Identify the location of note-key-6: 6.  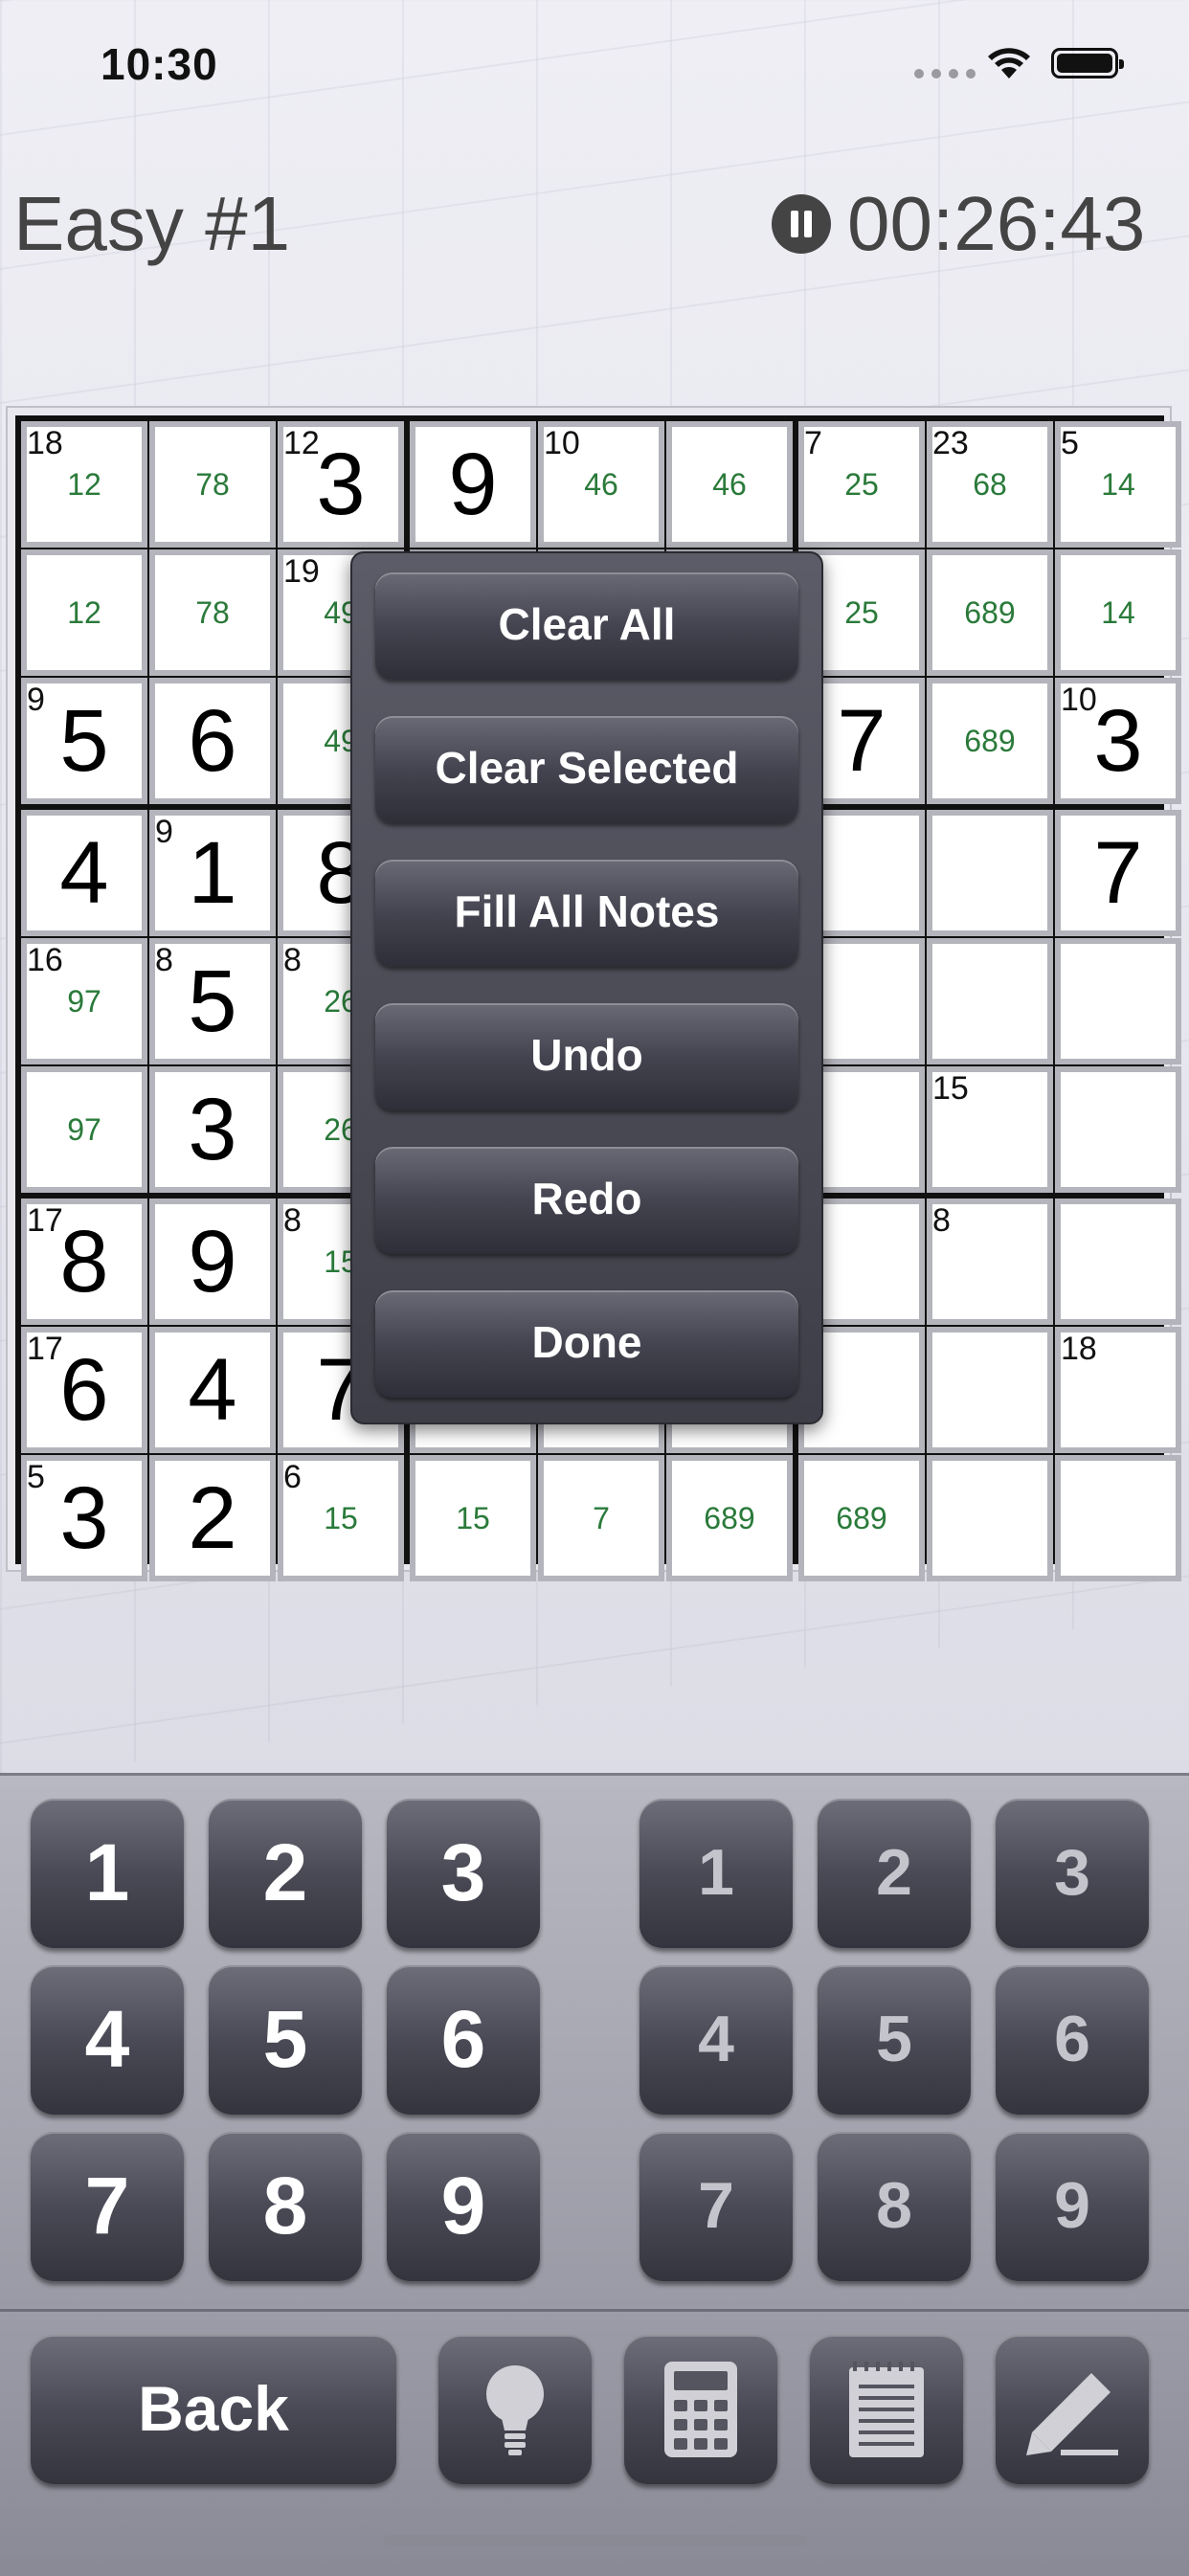
(1072, 2040).